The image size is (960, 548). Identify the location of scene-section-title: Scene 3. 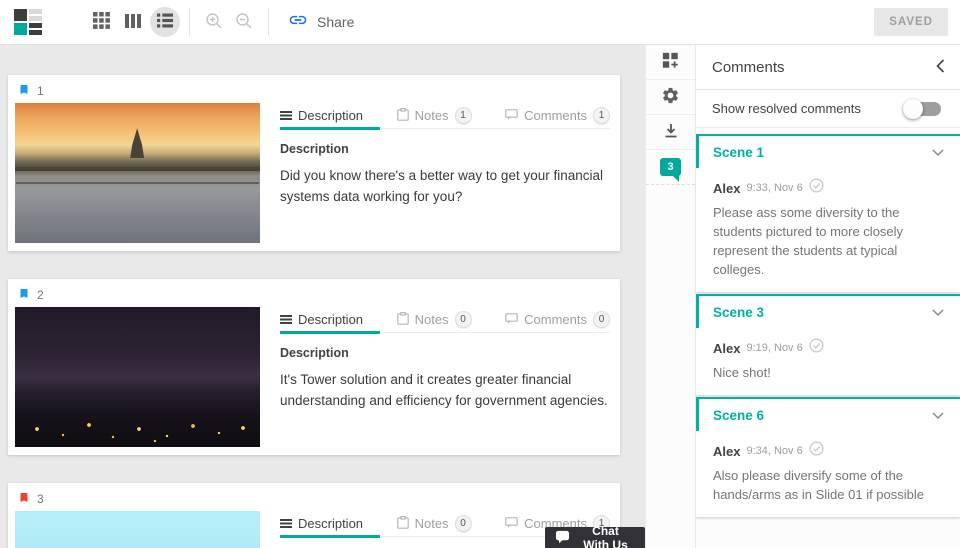
(739, 312).